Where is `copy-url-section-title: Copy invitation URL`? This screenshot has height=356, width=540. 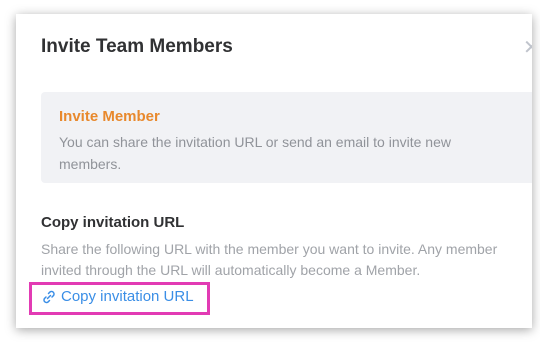 copy-url-section-title: Copy invitation URL is located at coordinates (113, 222).